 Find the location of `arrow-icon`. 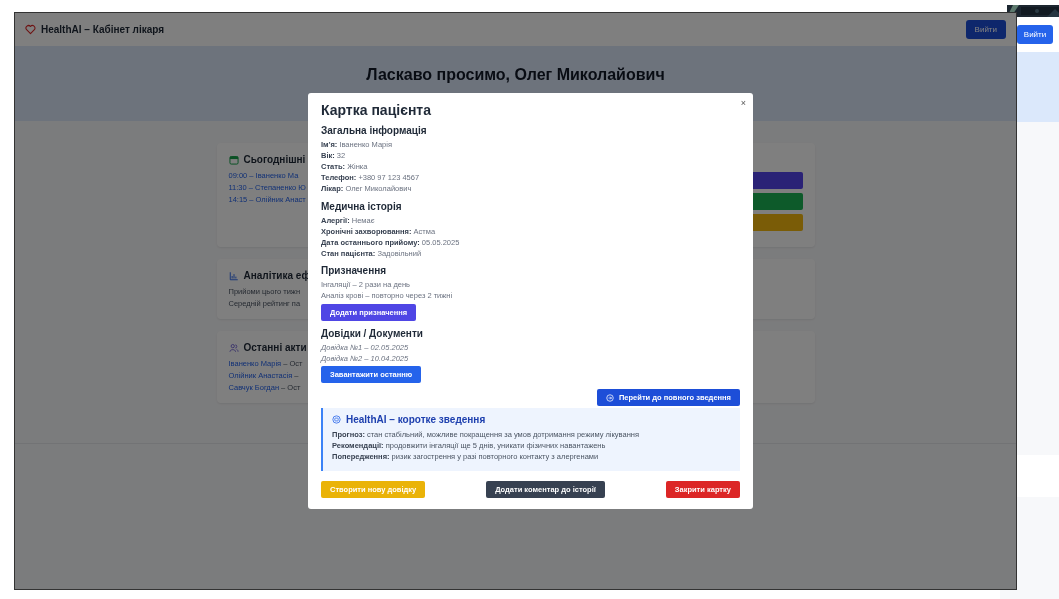

arrow-icon is located at coordinates (609, 397).